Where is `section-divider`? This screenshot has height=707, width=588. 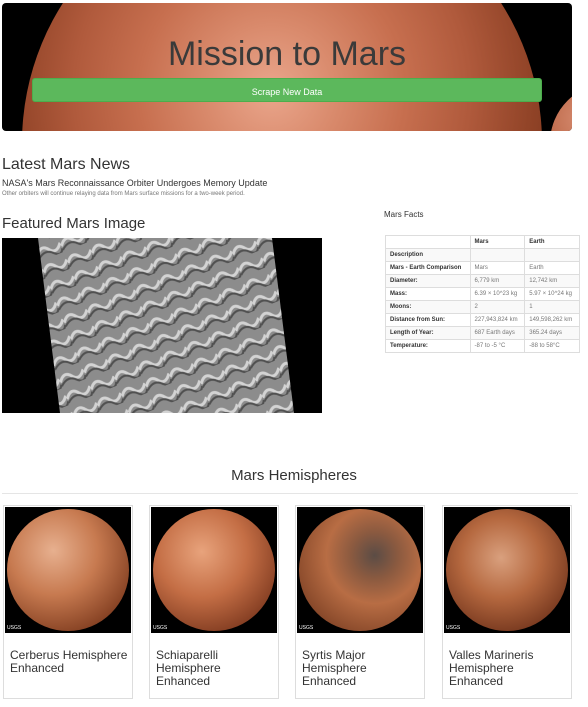
section-divider is located at coordinates (290, 493).